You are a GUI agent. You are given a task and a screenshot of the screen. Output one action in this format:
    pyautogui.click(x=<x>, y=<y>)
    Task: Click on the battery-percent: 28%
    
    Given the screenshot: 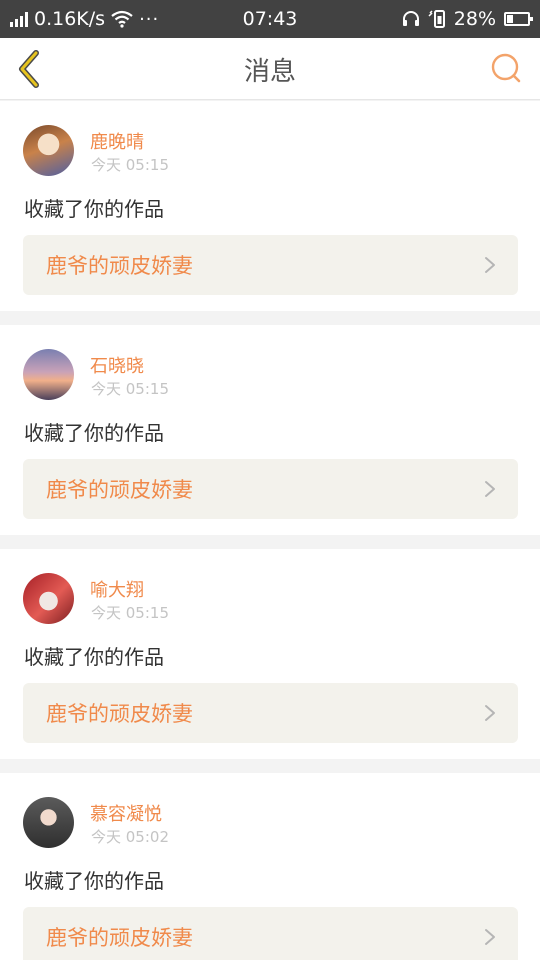 What is the action you would take?
    pyautogui.click(x=474, y=19)
    